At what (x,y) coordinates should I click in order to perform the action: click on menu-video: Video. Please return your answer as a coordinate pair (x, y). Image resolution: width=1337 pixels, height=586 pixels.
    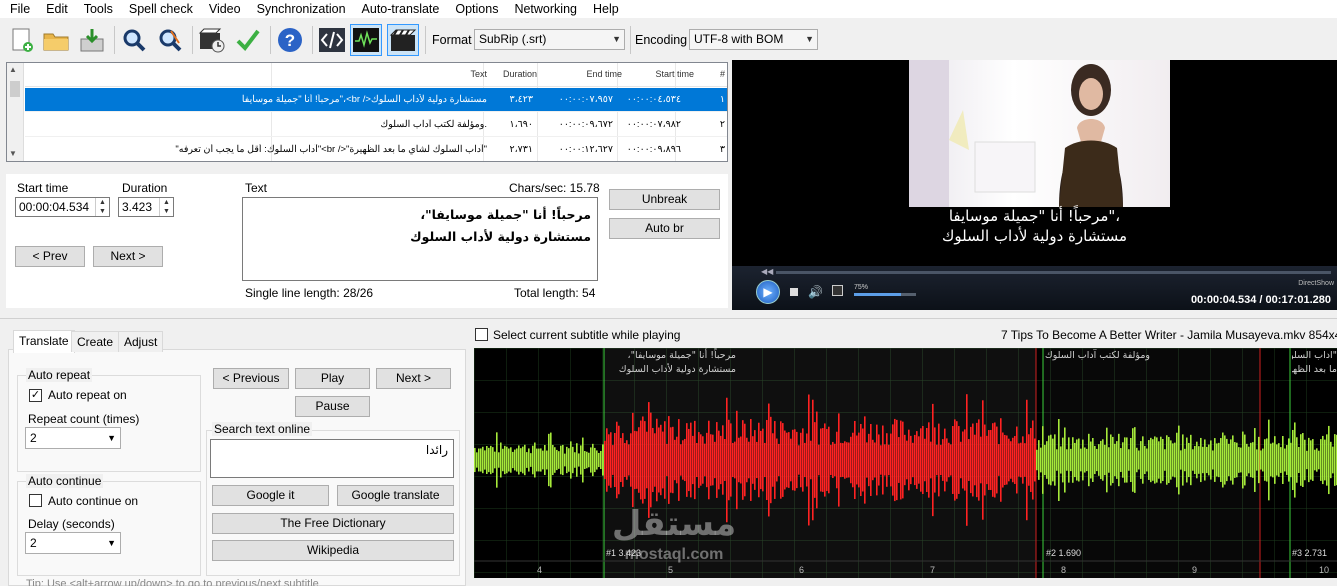
    Looking at the image, I should click on (225, 9).